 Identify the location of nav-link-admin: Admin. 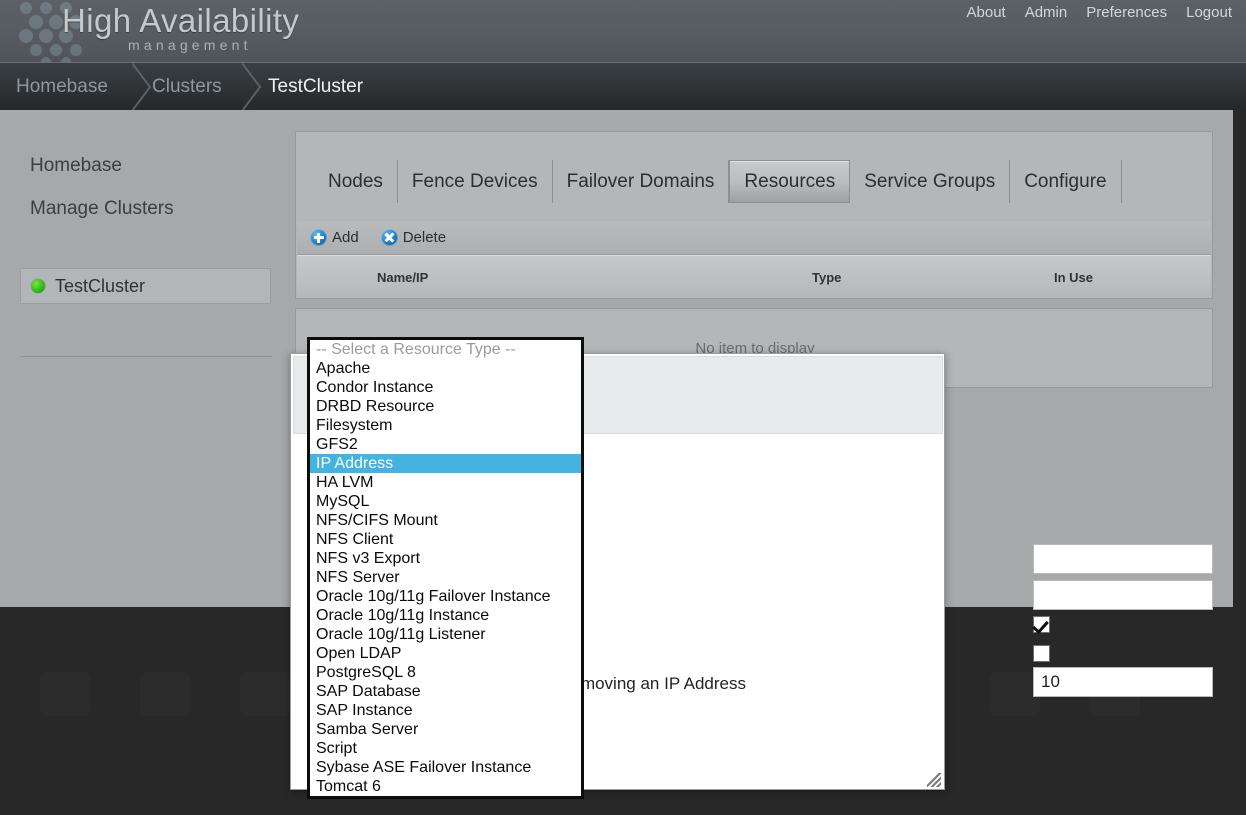
(1046, 12).